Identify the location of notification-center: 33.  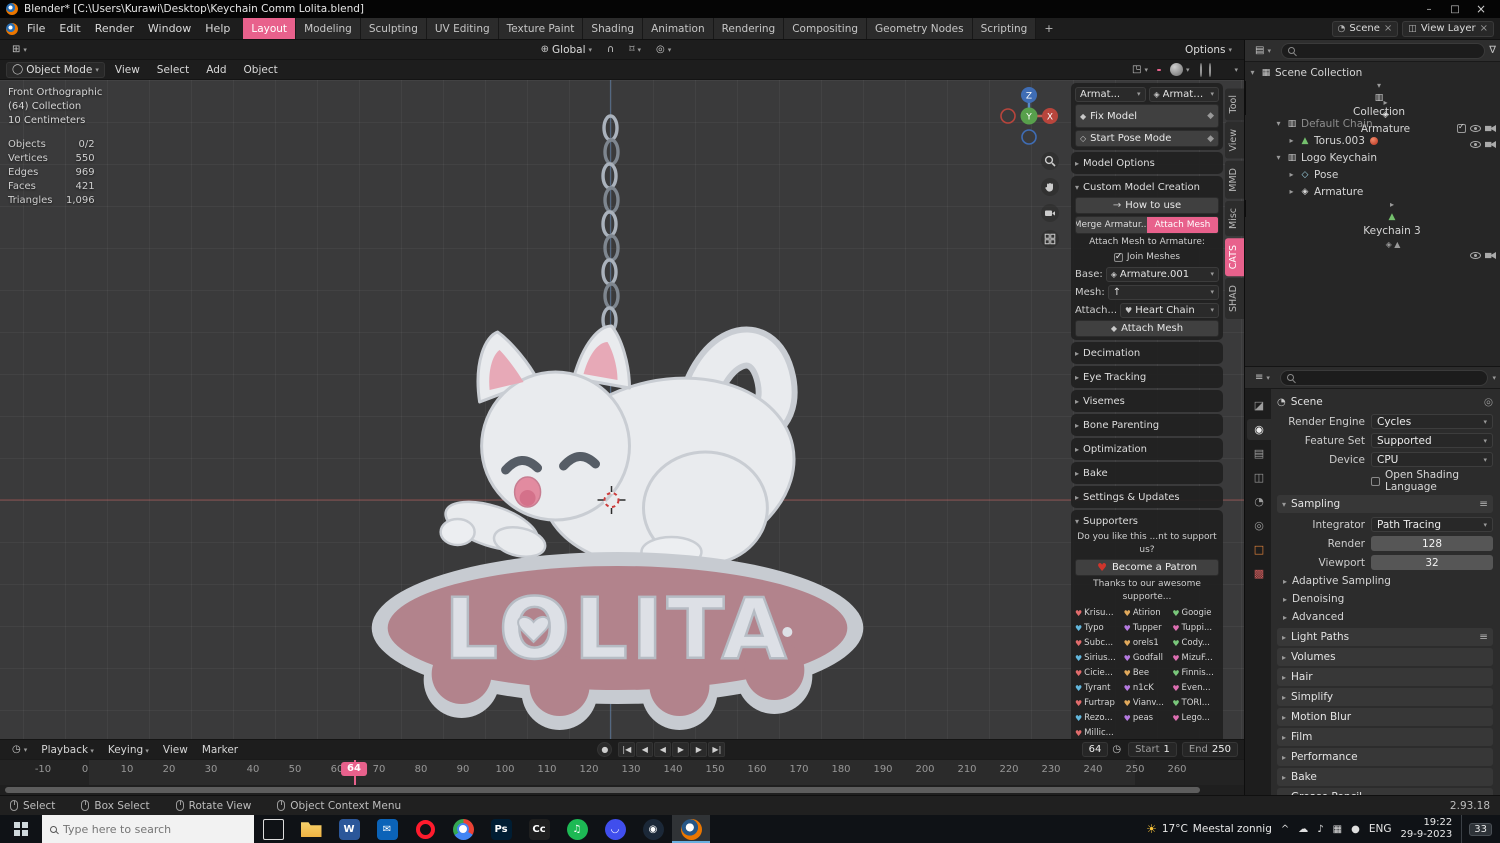
(1476, 829).